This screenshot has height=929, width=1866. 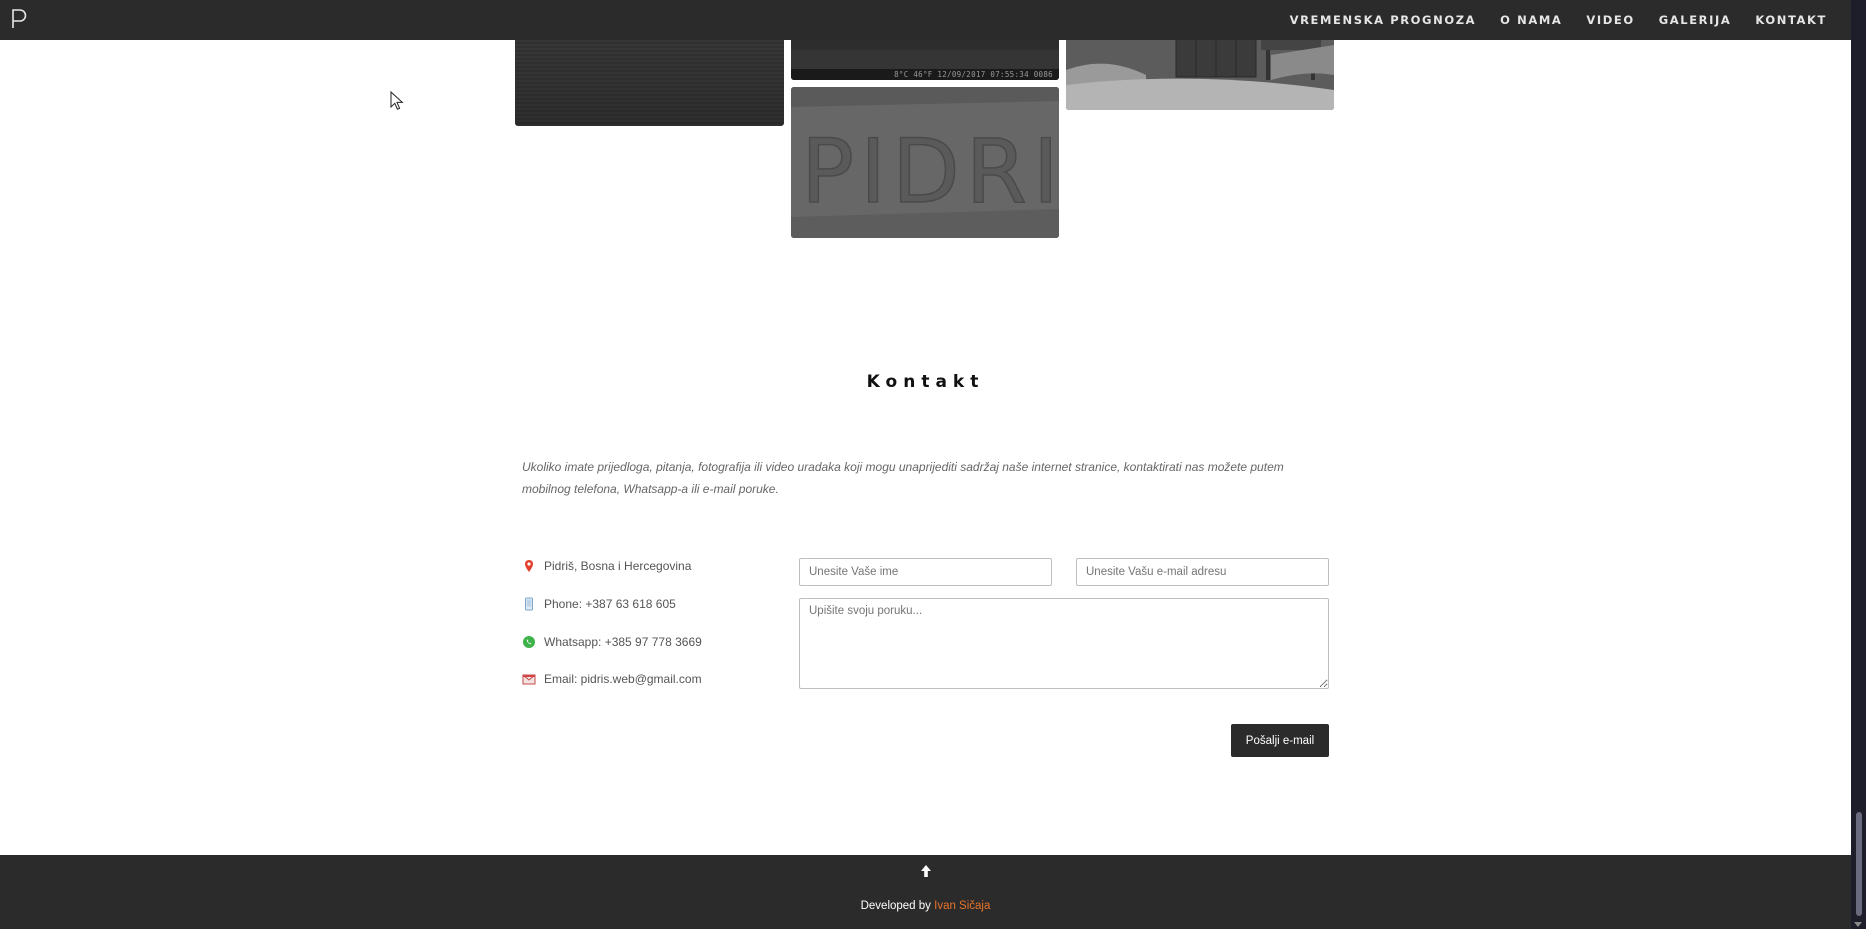 What do you see at coordinates (397, 100) in the screenshot?
I see `mouse-cursor-icon` at bounding box center [397, 100].